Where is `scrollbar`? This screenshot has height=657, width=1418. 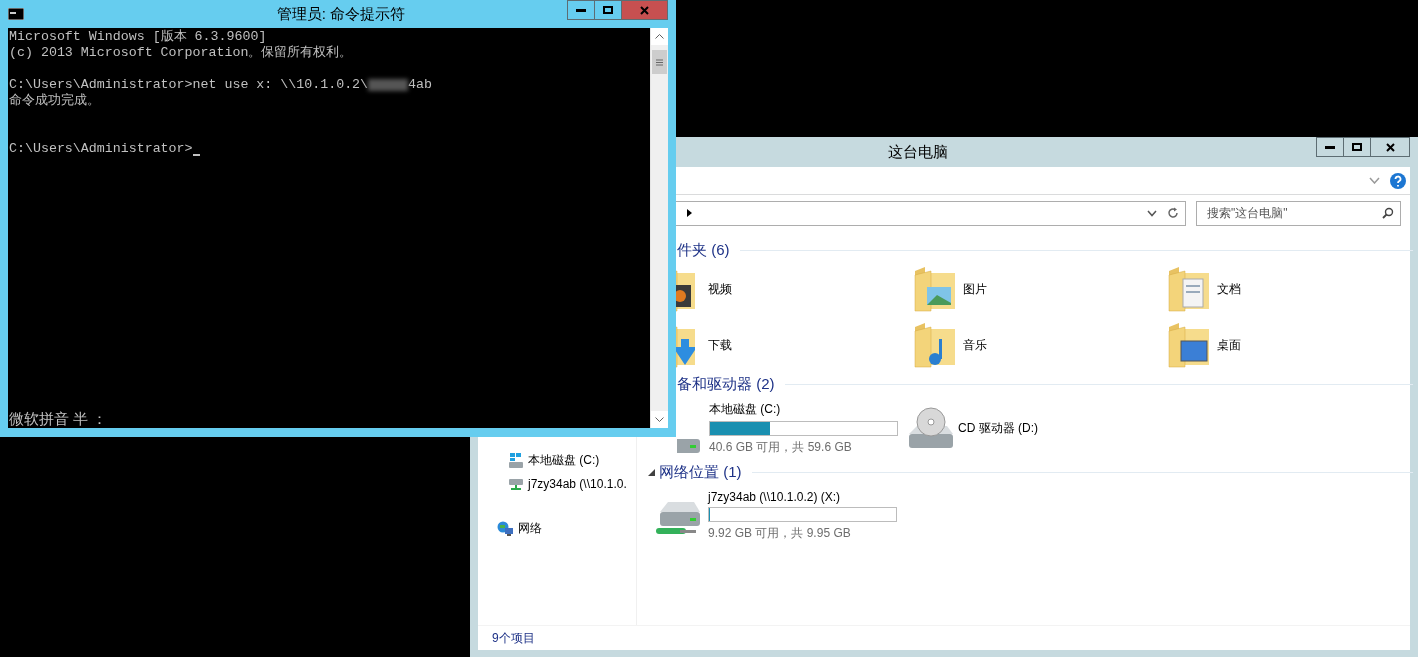
scrollbar is located at coordinates (659, 228).